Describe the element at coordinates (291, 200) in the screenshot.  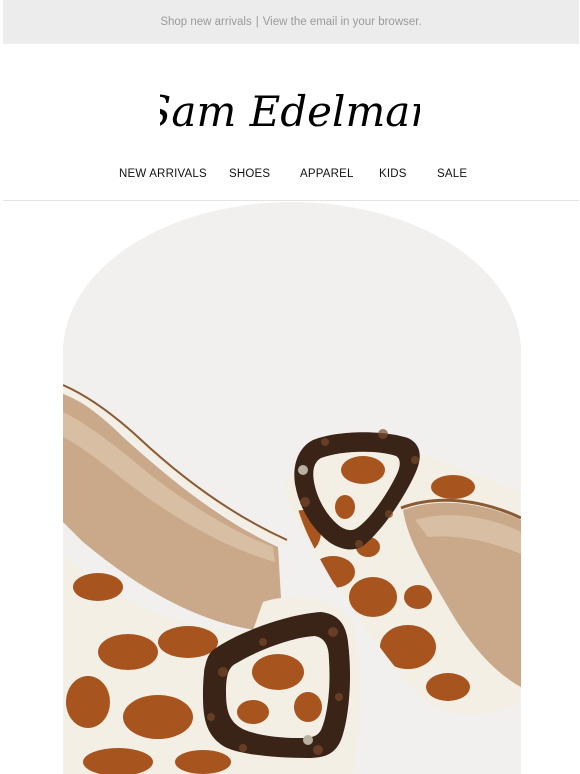
I see `nav-divider` at that location.